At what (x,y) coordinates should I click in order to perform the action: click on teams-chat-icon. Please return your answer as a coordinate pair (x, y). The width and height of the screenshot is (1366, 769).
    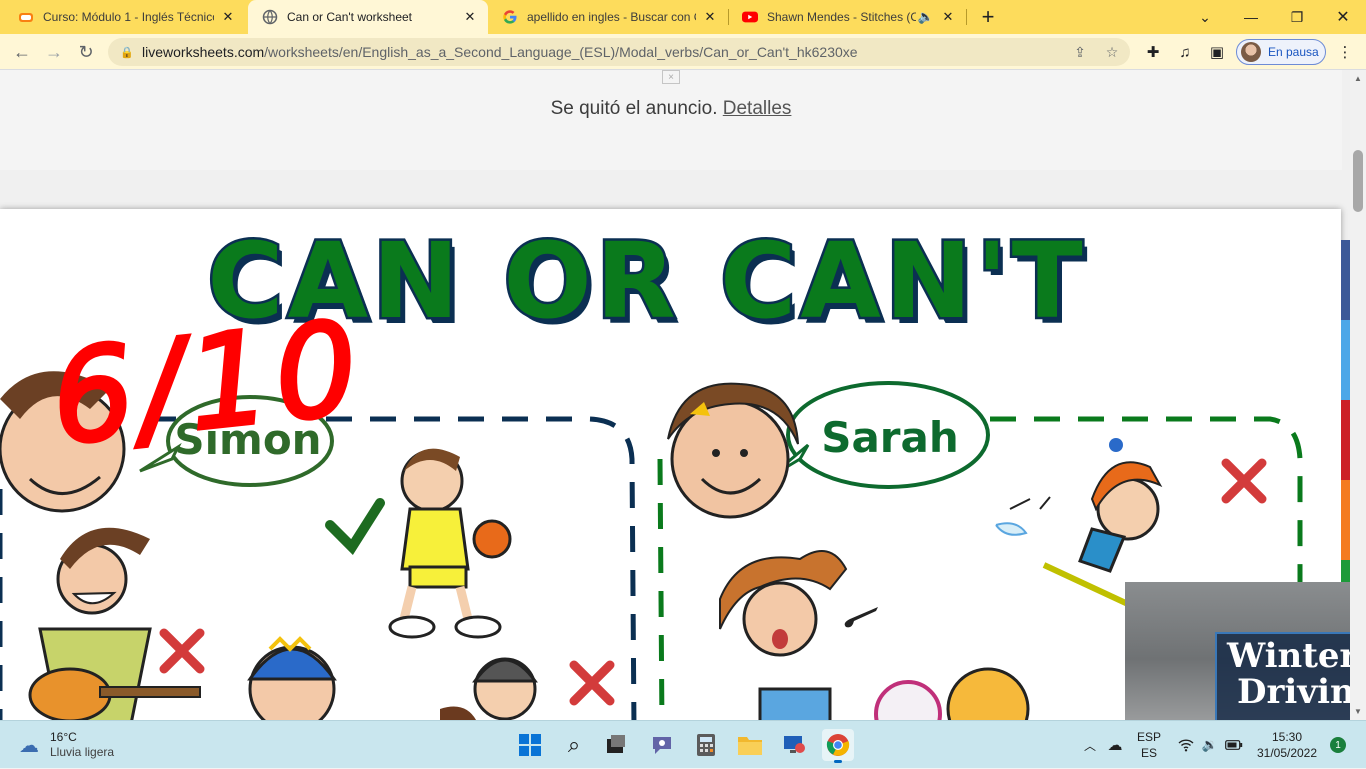
    Looking at the image, I should click on (662, 745).